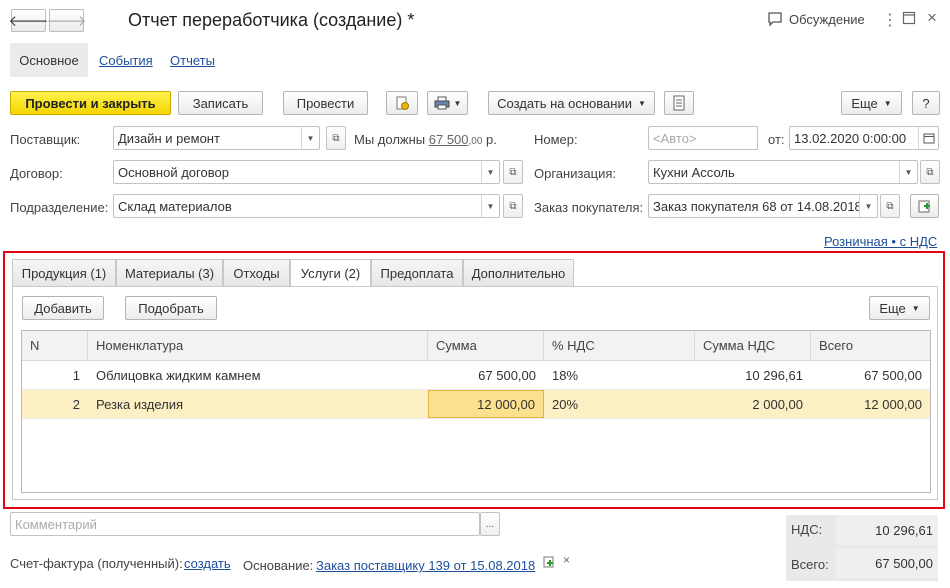 The width and height of the screenshot is (950, 588). What do you see at coordinates (924, 206) in the screenshot?
I see `add-order-button` at bounding box center [924, 206].